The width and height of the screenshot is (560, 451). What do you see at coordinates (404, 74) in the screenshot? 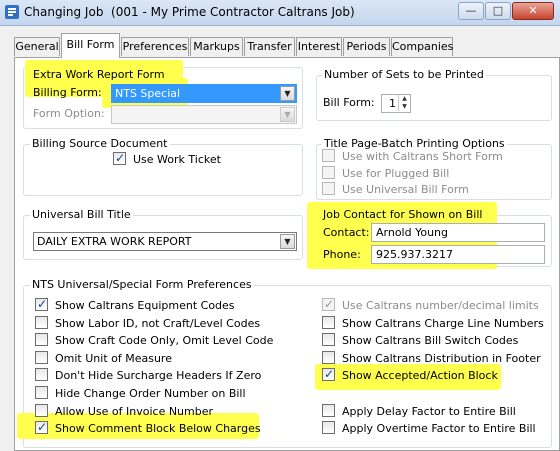
I see `sets-title: Number of Sets to be Printed` at bounding box center [404, 74].